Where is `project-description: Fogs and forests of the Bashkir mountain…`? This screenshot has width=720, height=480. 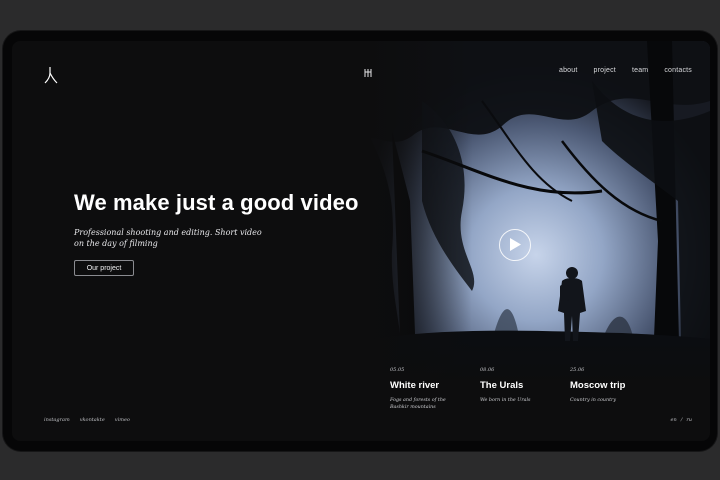 project-description: Fogs and forests of the Bashkir mountain… is located at coordinates (418, 404).